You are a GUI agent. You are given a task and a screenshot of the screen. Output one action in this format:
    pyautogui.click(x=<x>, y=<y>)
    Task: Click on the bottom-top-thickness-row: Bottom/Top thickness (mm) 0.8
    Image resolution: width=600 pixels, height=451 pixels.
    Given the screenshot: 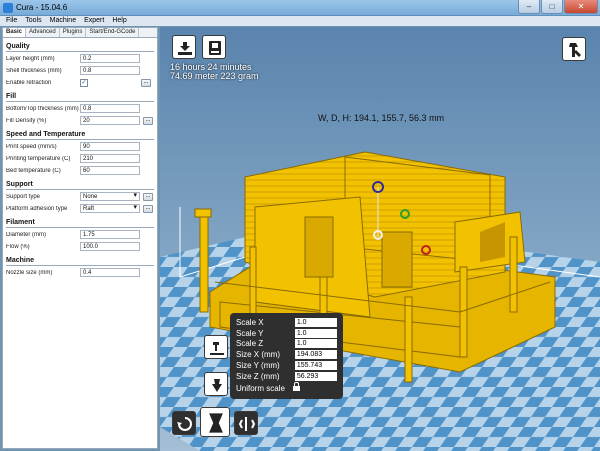 What is the action you would take?
    pyautogui.click(x=80, y=108)
    